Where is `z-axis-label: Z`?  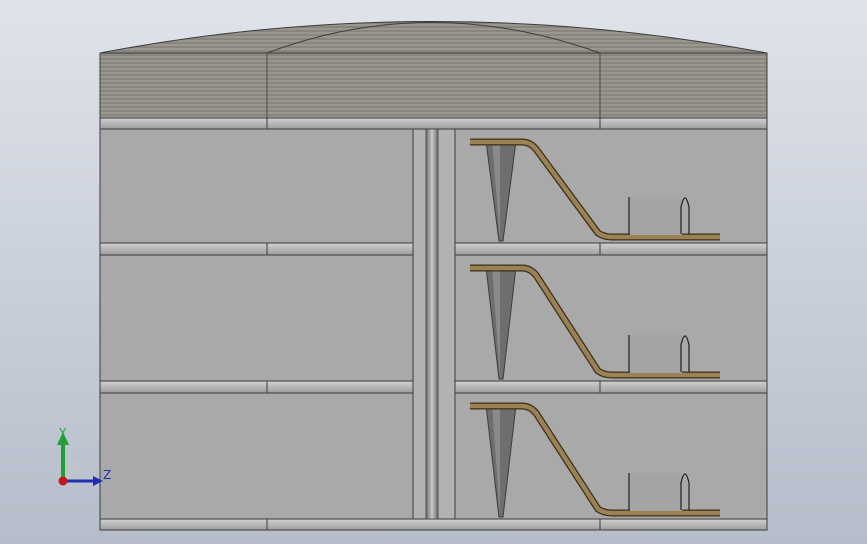
z-axis-label: Z is located at coordinates (107, 475).